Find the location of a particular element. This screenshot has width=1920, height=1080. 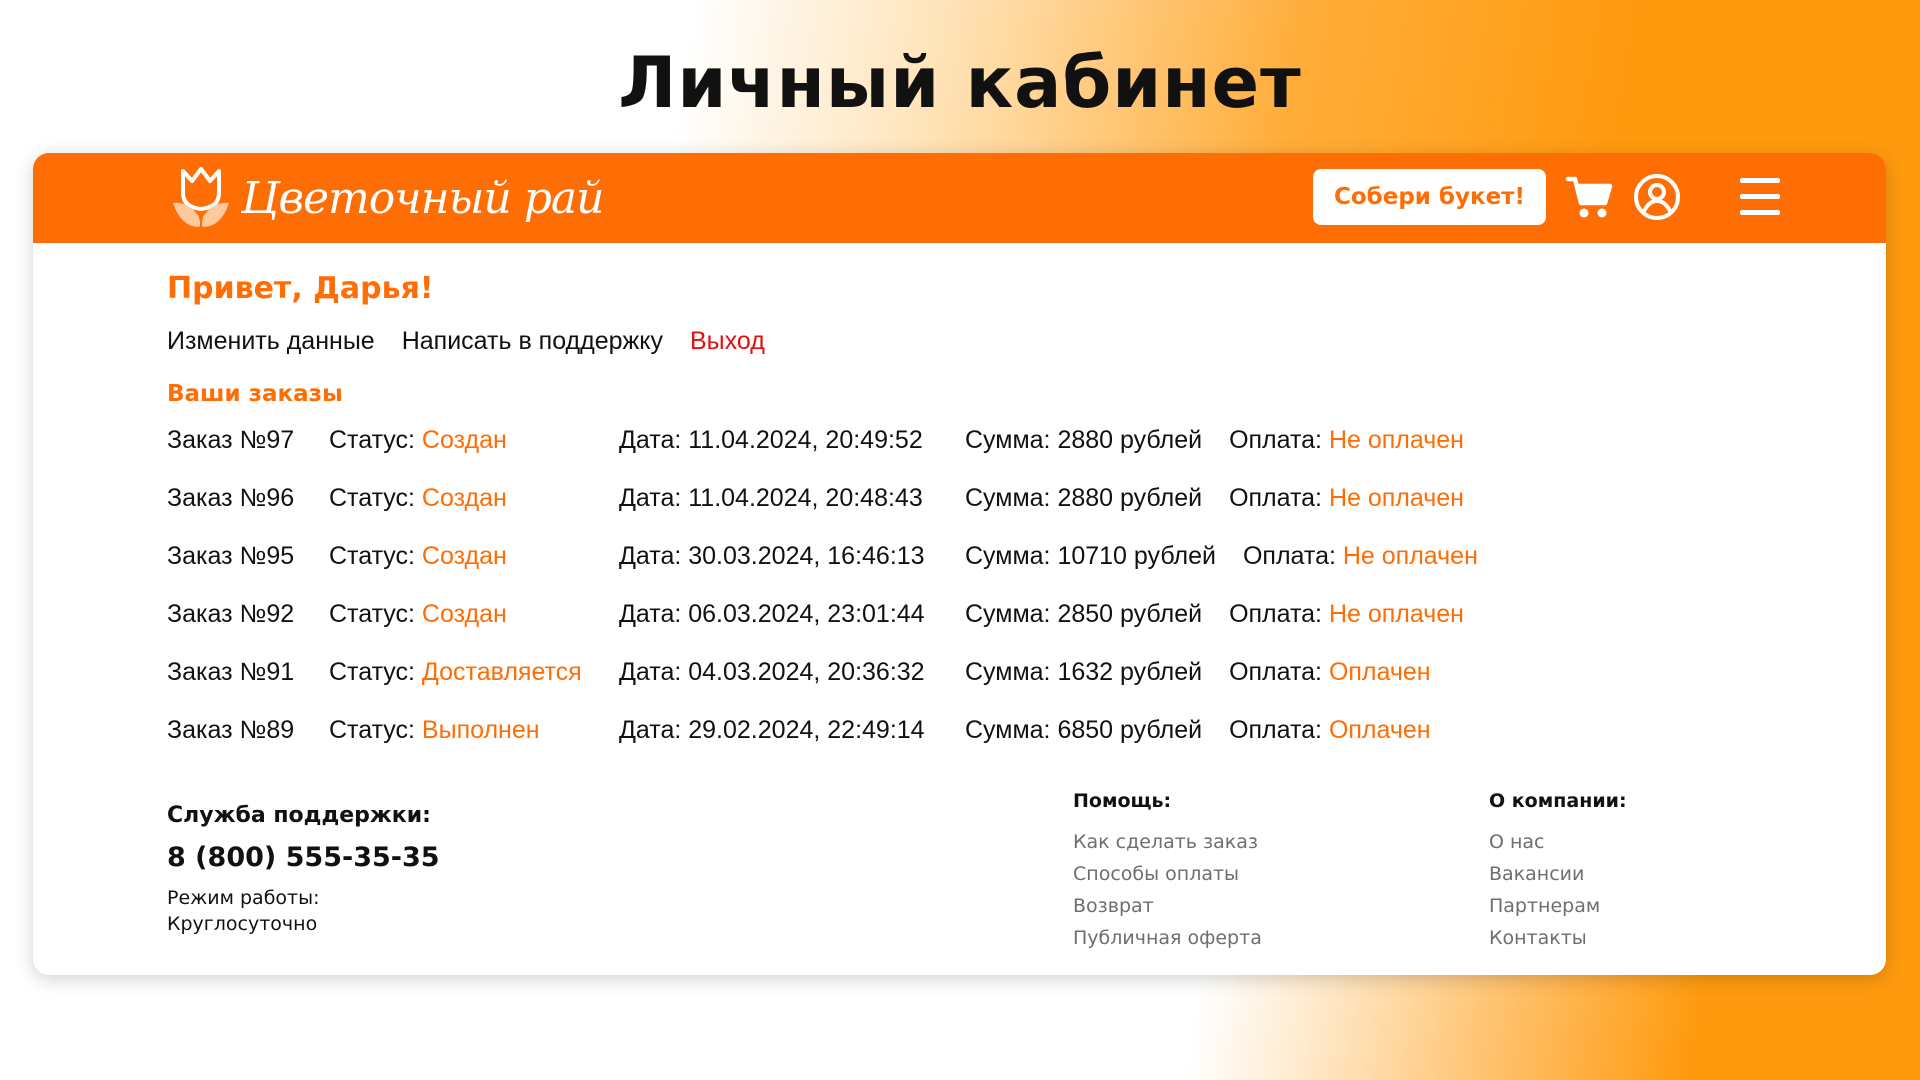

support-phone: 8 (800) 555-35-35 is located at coordinates (303, 857).